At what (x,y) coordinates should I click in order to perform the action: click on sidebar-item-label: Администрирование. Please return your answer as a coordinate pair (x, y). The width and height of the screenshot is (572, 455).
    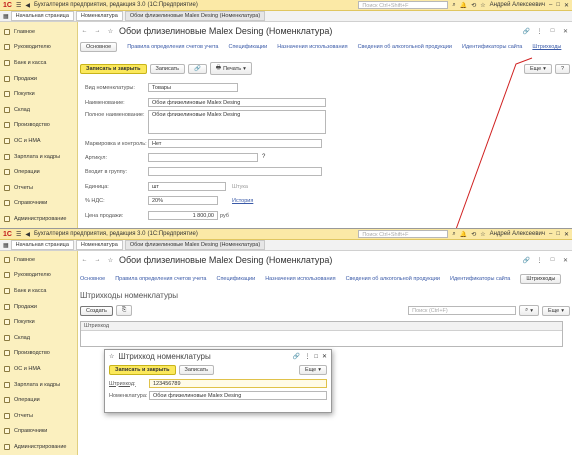
    Looking at the image, I should click on (40, 446).